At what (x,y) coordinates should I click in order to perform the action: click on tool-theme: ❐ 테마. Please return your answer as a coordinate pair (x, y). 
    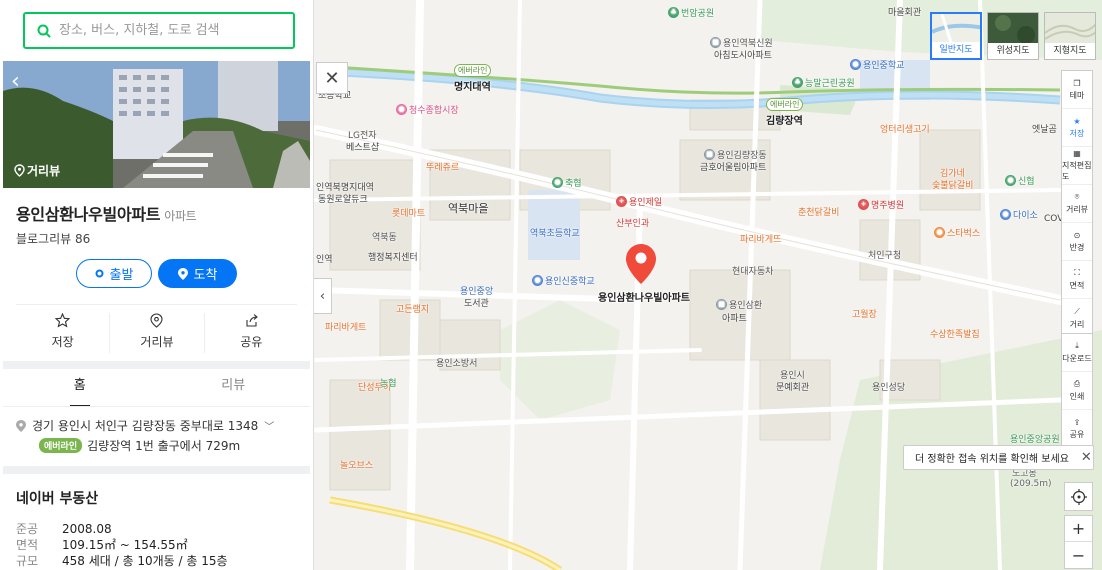
    Looking at the image, I should click on (1077, 90).